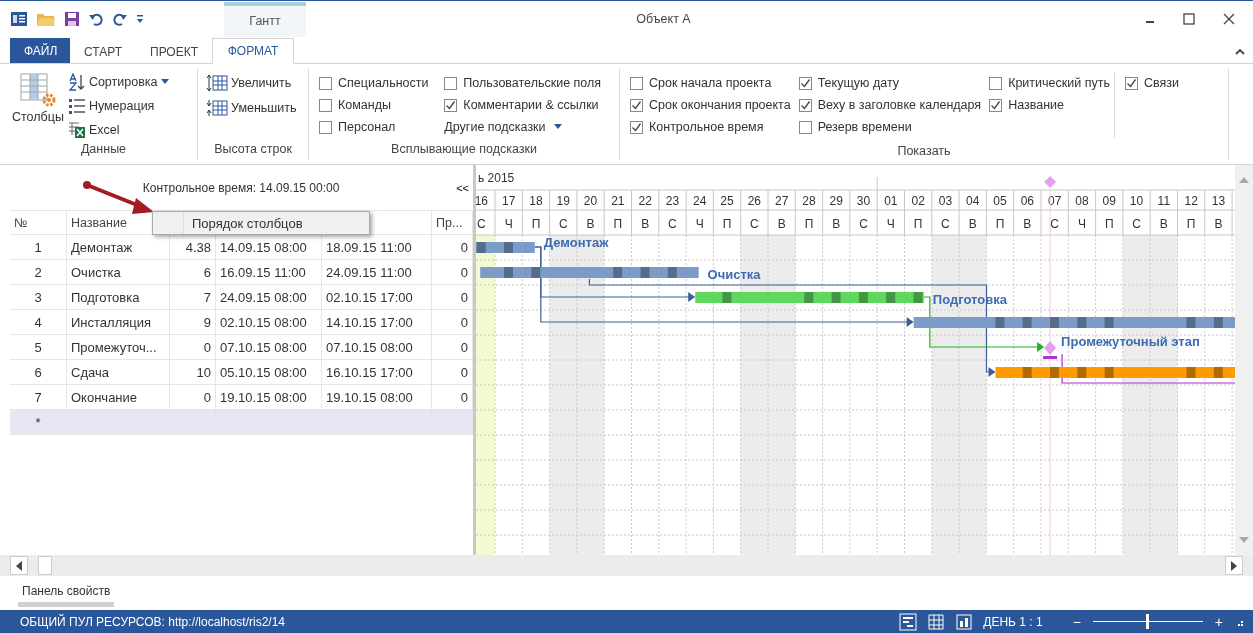  What do you see at coordinates (727, 201) in the screenshot?
I see `day-label: 25` at bounding box center [727, 201].